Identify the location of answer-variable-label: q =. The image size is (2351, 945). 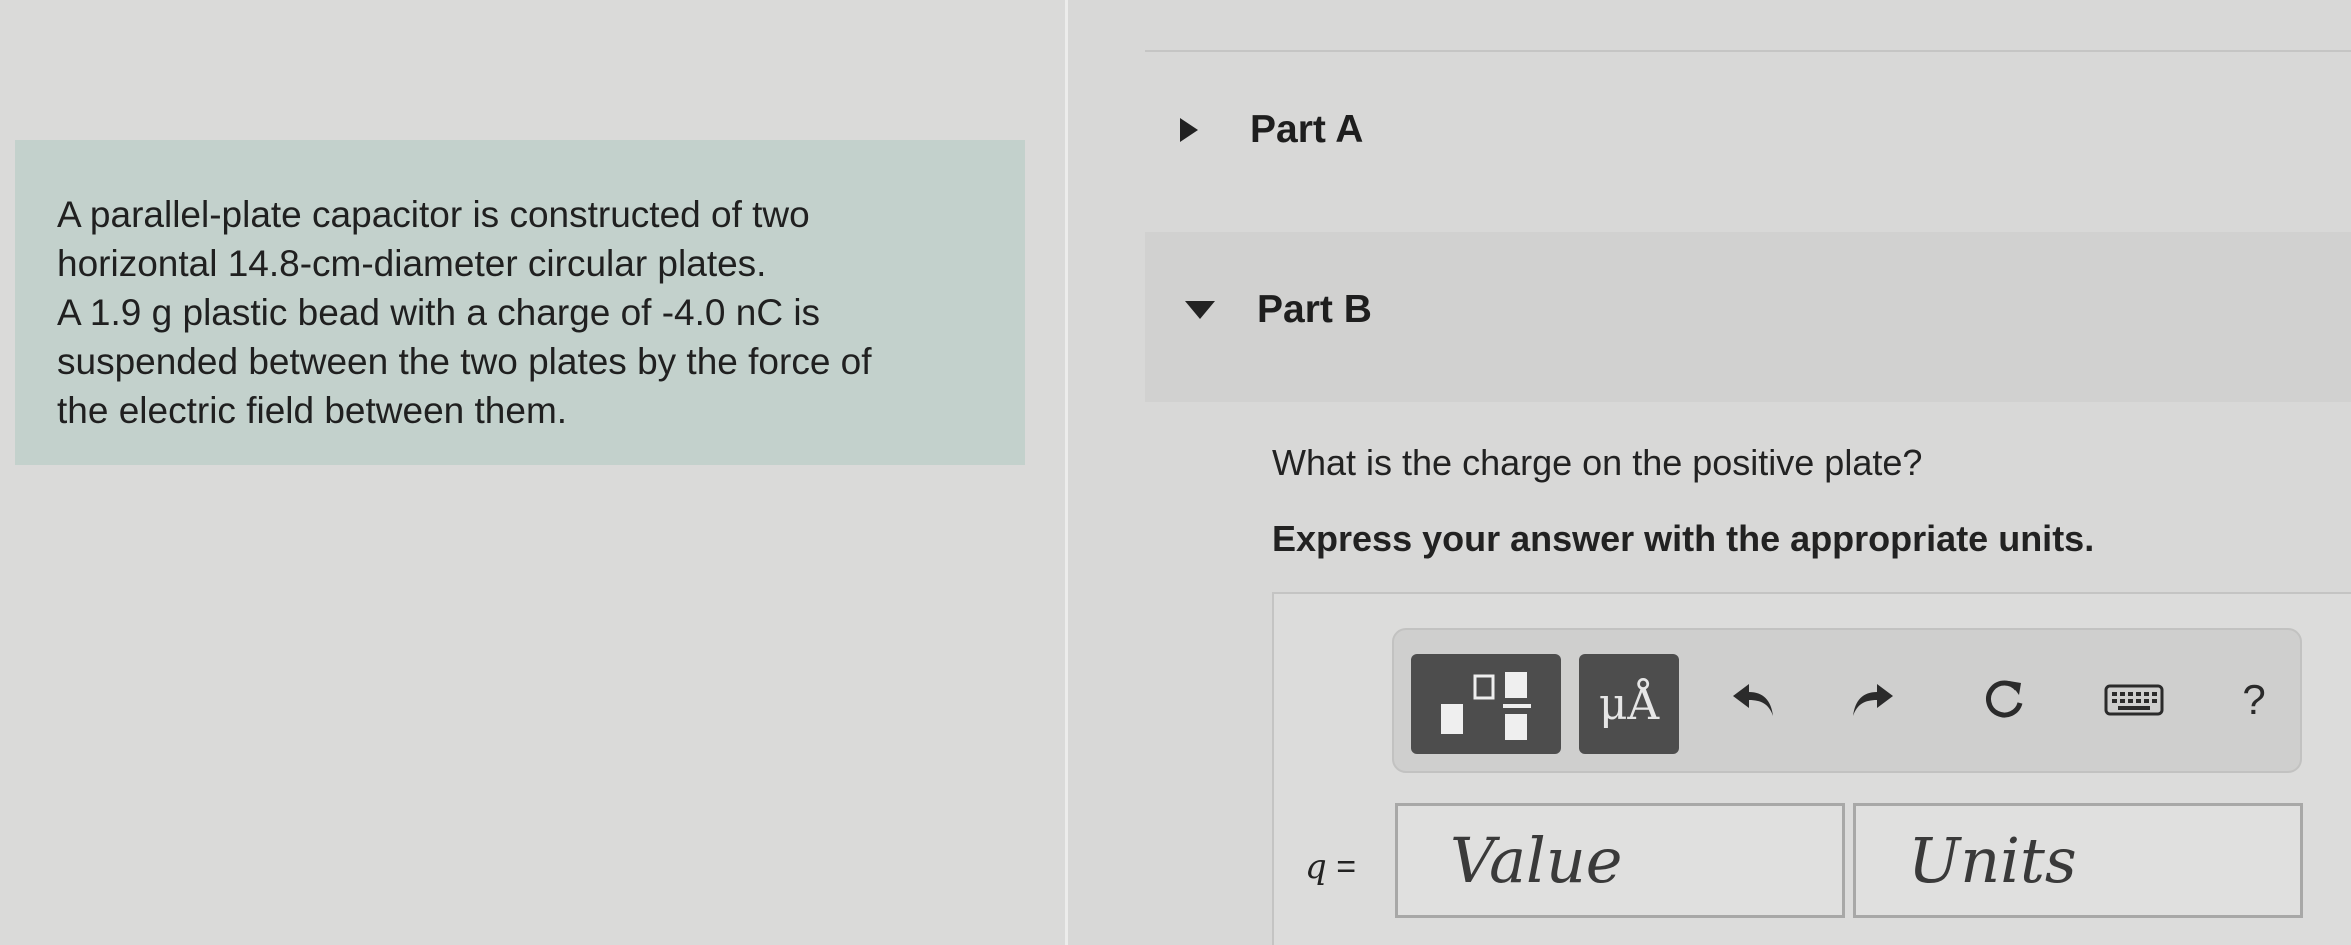
(1330, 867).